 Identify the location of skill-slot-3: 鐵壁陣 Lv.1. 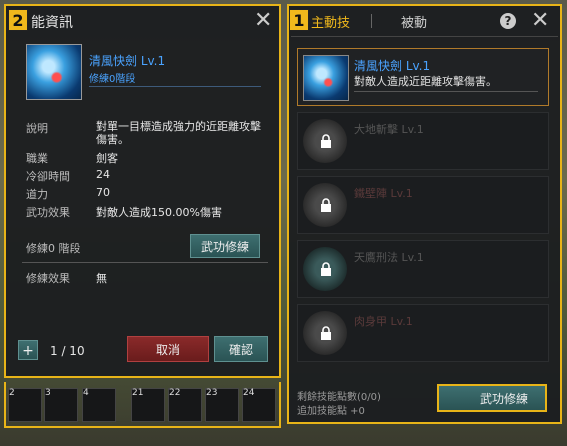
(423, 205).